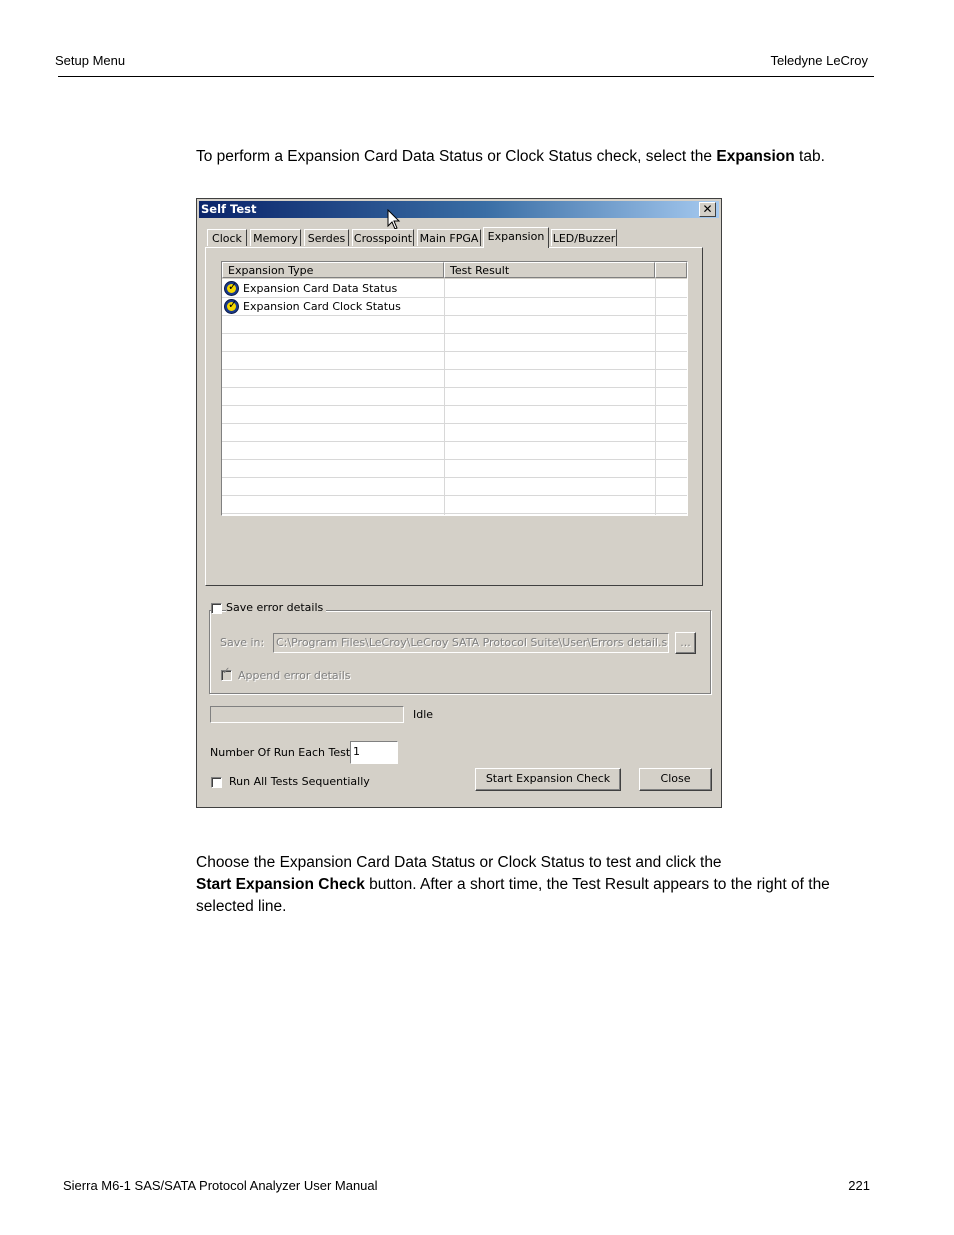 The height and width of the screenshot is (1235, 954). What do you see at coordinates (333, 270) in the screenshot?
I see `column-header-expansion-type: Expansion Type` at bounding box center [333, 270].